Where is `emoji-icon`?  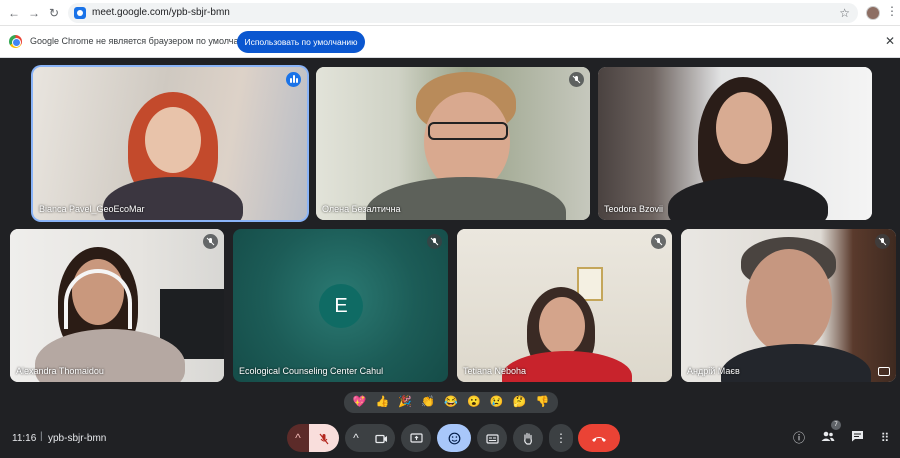
emoji-icon is located at coordinates (454, 438).